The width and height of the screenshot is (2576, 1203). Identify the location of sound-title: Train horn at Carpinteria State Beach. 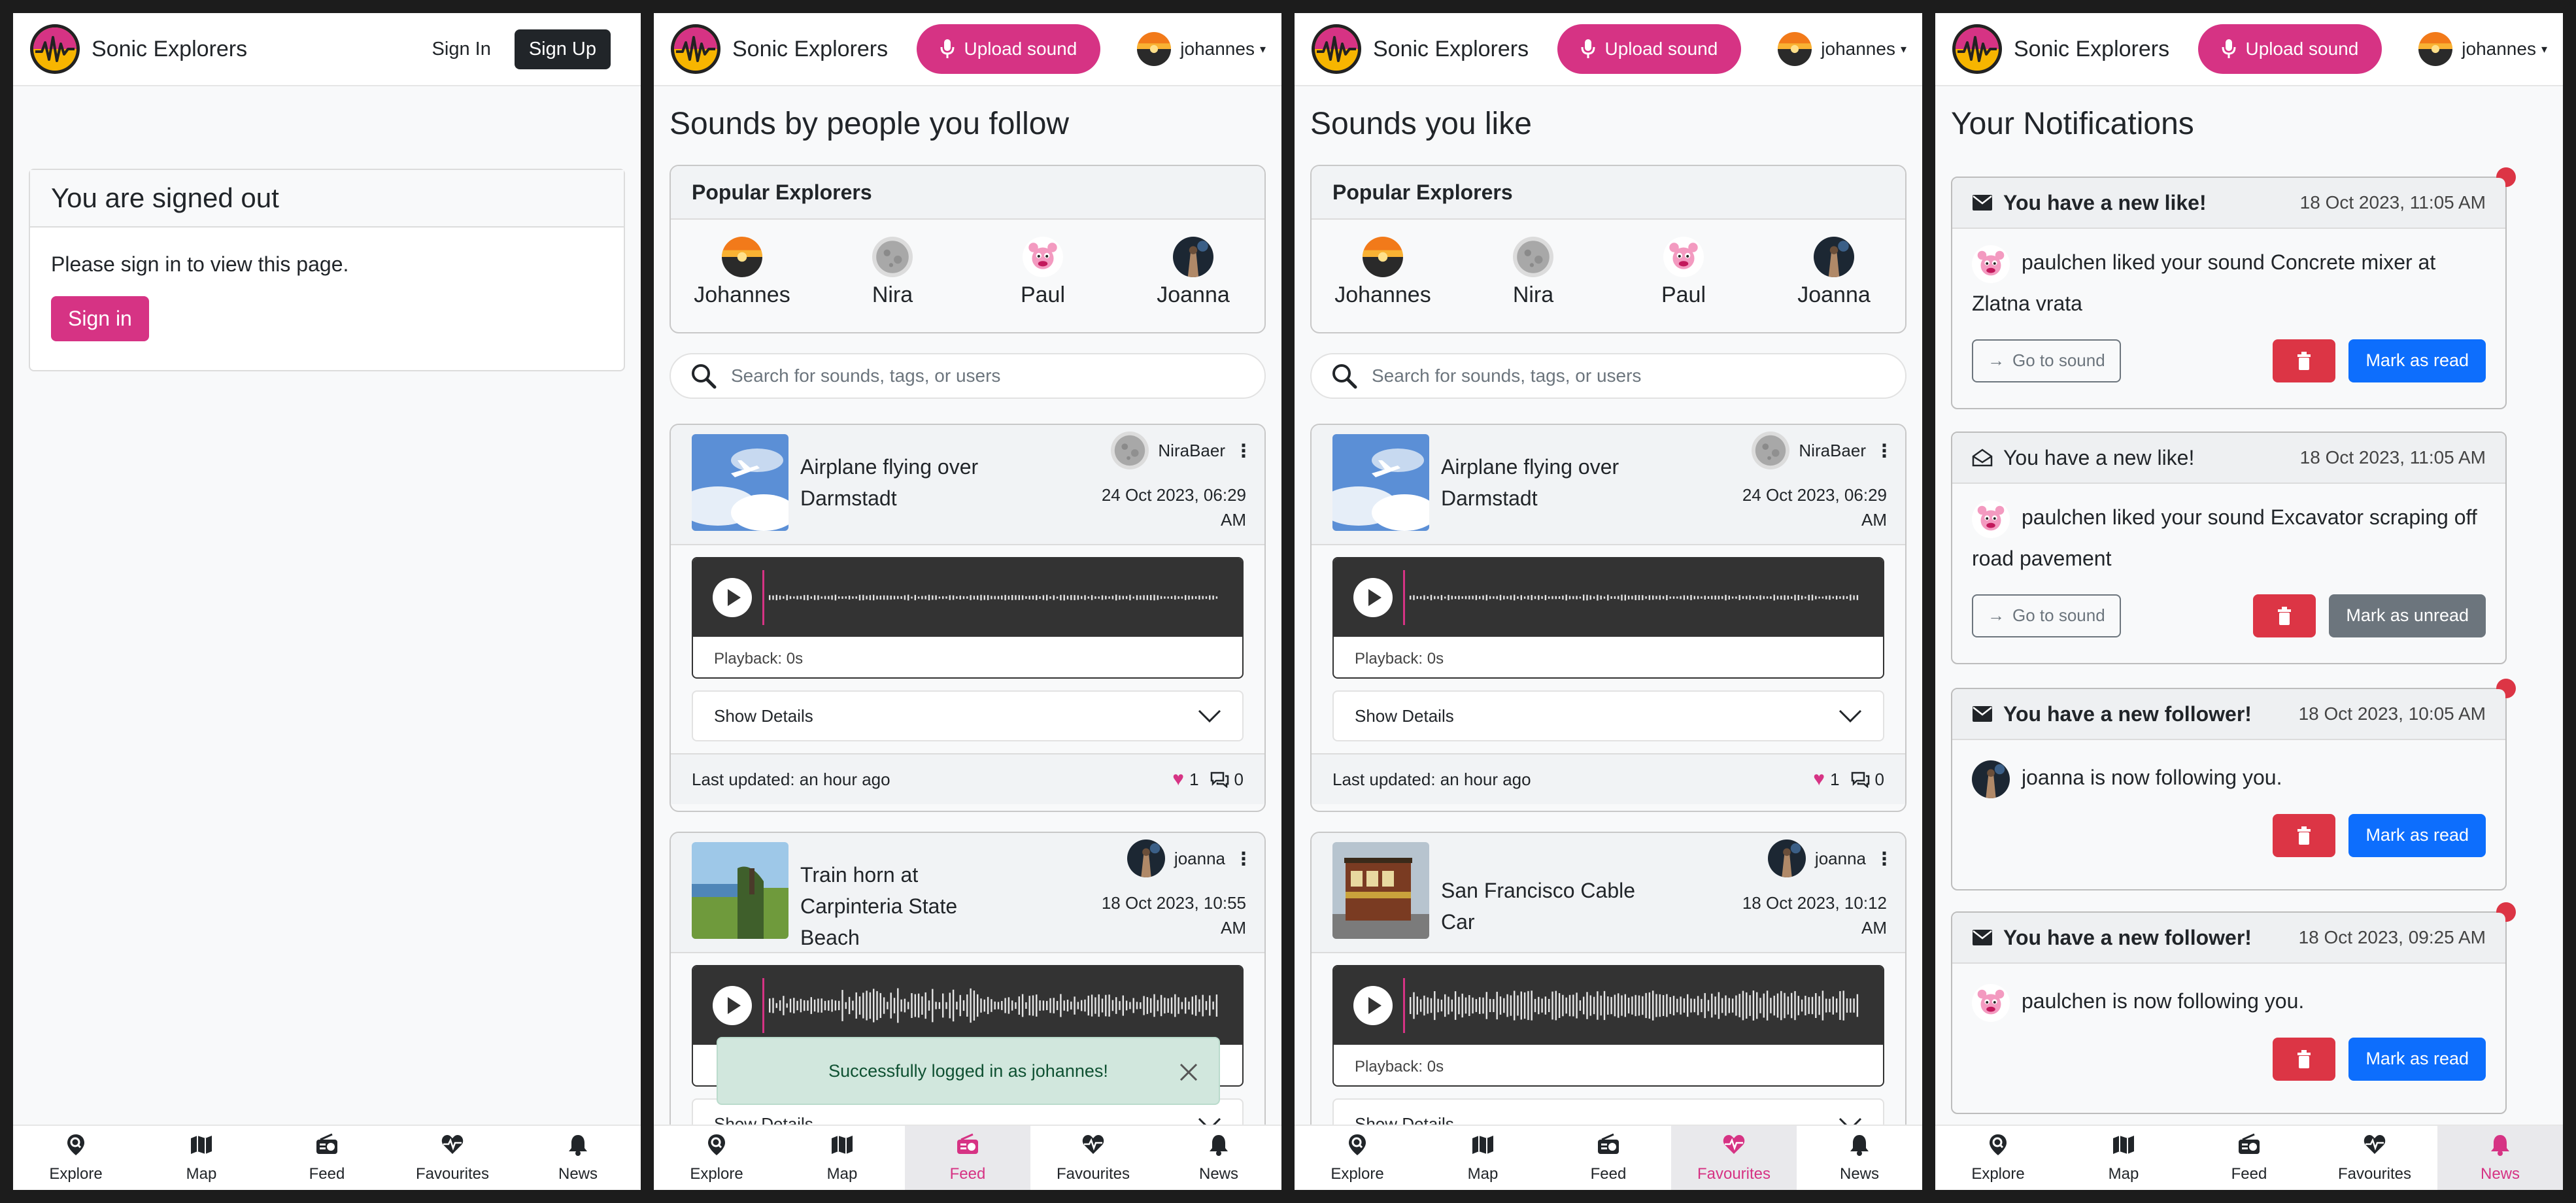
(895, 906).